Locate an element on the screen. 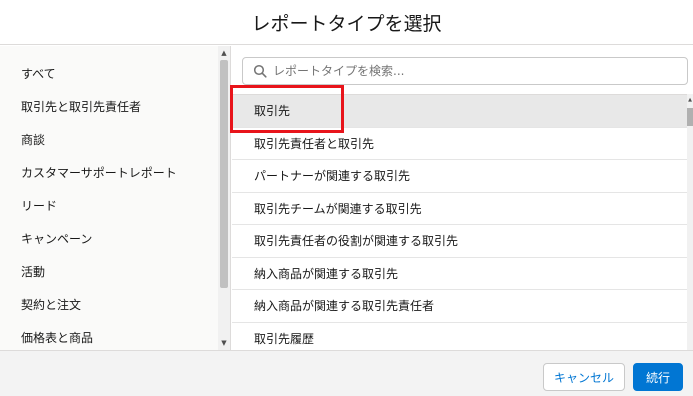  search-box is located at coordinates (465, 71).